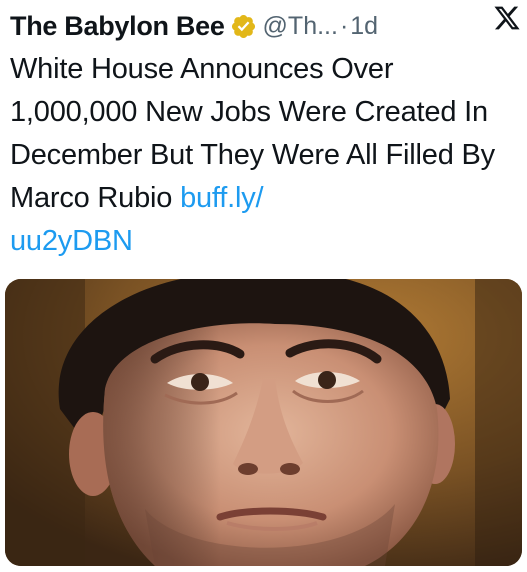 Image resolution: width=527 pixels, height=572 pixels. What do you see at coordinates (243, 26) in the screenshot?
I see `verified-badge-icon` at bounding box center [243, 26].